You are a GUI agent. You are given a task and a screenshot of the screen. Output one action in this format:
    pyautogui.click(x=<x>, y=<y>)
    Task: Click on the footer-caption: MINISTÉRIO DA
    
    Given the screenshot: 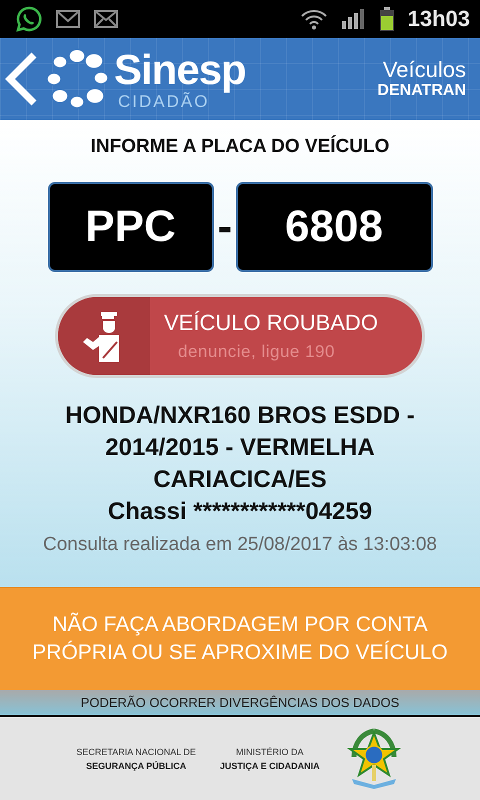 What is the action you would take?
    pyautogui.click(x=270, y=751)
    